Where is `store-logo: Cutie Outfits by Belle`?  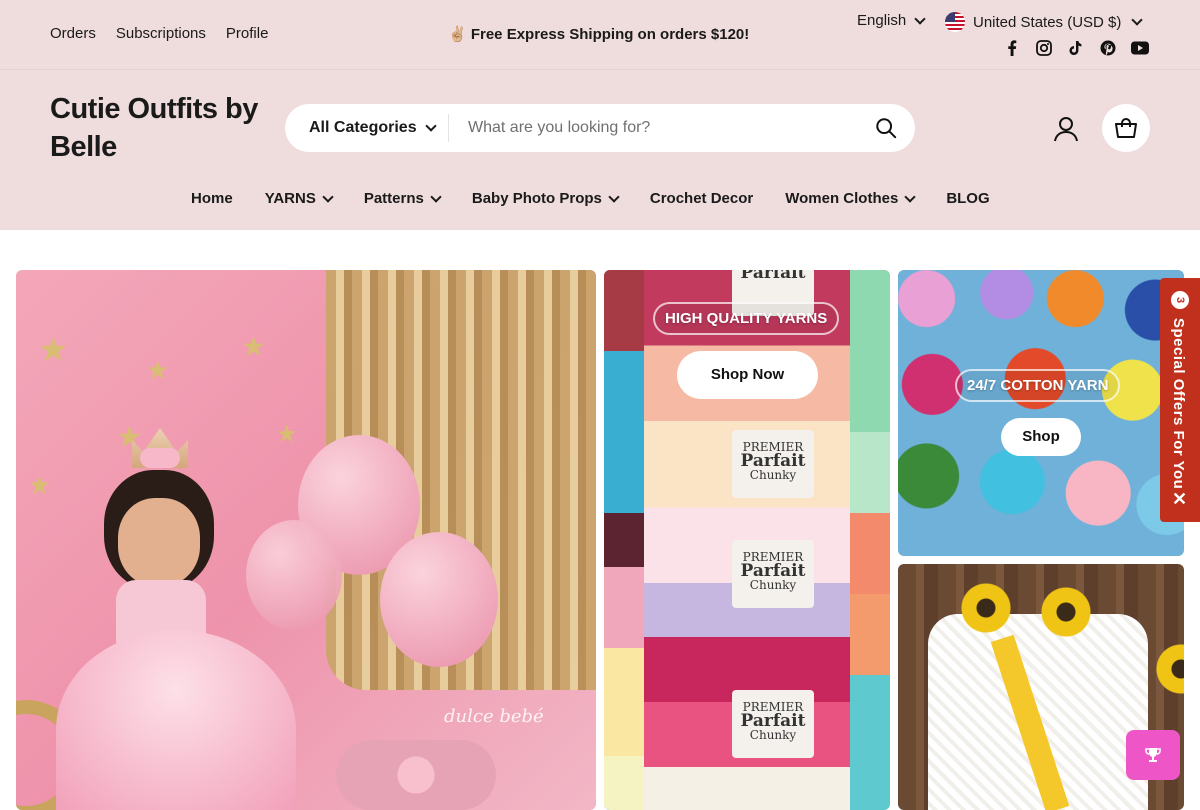
store-logo: Cutie Outfits by Belle is located at coordinates (165, 128).